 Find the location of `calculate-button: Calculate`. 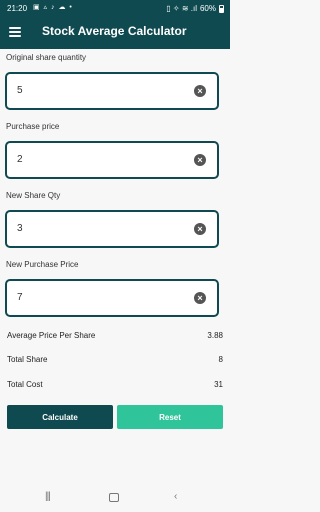

calculate-button: Calculate is located at coordinates (60, 417).